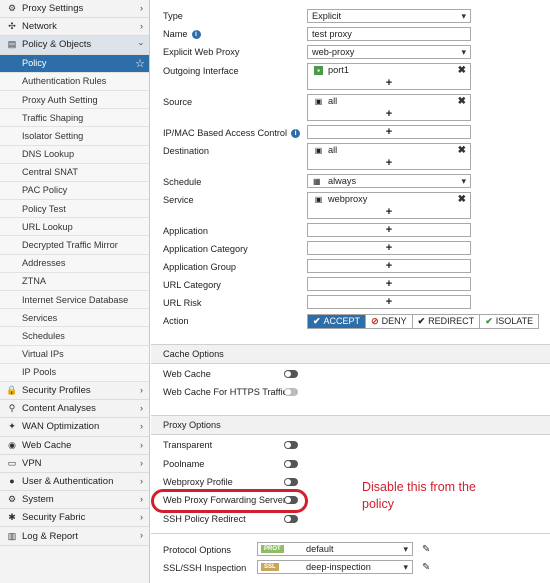 The image size is (550, 583). What do you see at coordinates (204, 519) in the screenshot?
I see `ssh-redirect-label: SSH Policy Redirect` at bounding box center [204, 519].